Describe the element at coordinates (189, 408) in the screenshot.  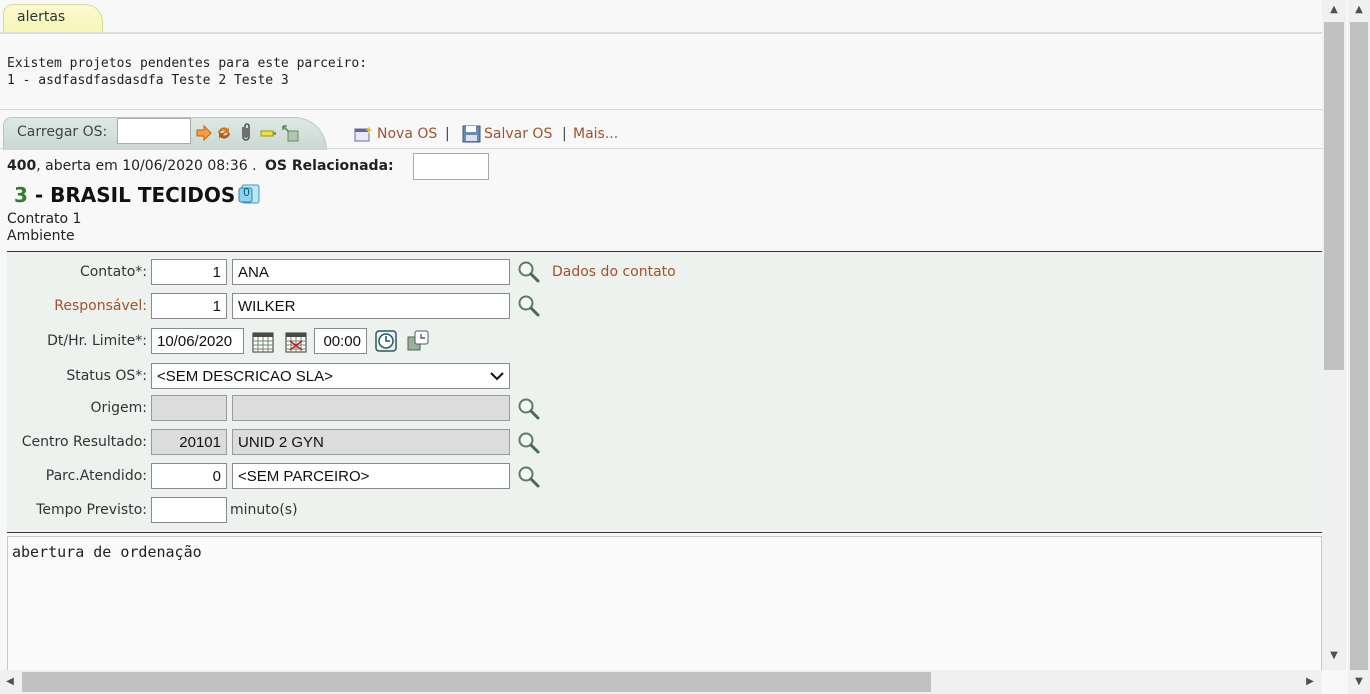
I see `origem-code-field` at that location.